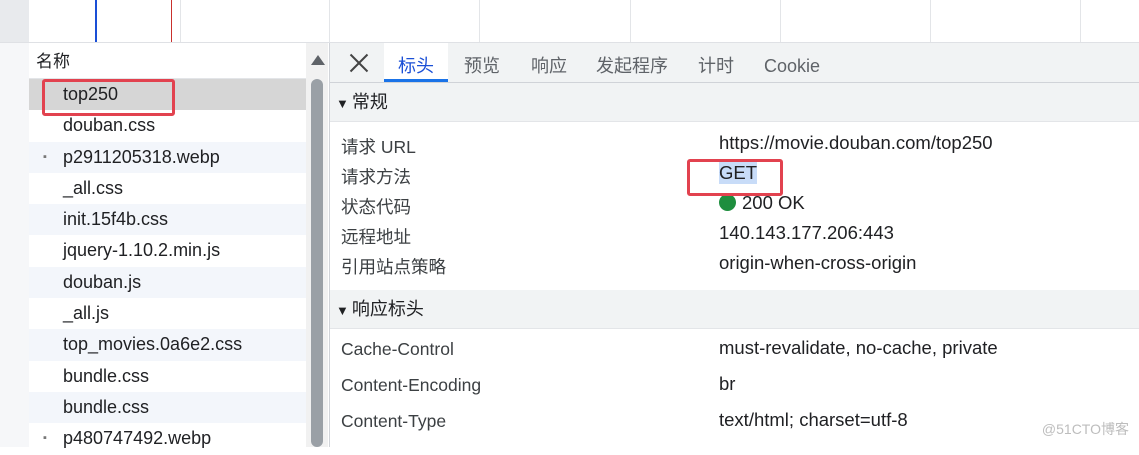  I want to click on request-list-scrollbar, so click(317, 245).